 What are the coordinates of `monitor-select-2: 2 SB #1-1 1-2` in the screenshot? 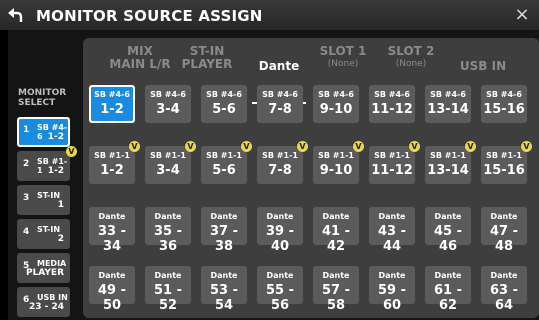 It's located at (43, 166).